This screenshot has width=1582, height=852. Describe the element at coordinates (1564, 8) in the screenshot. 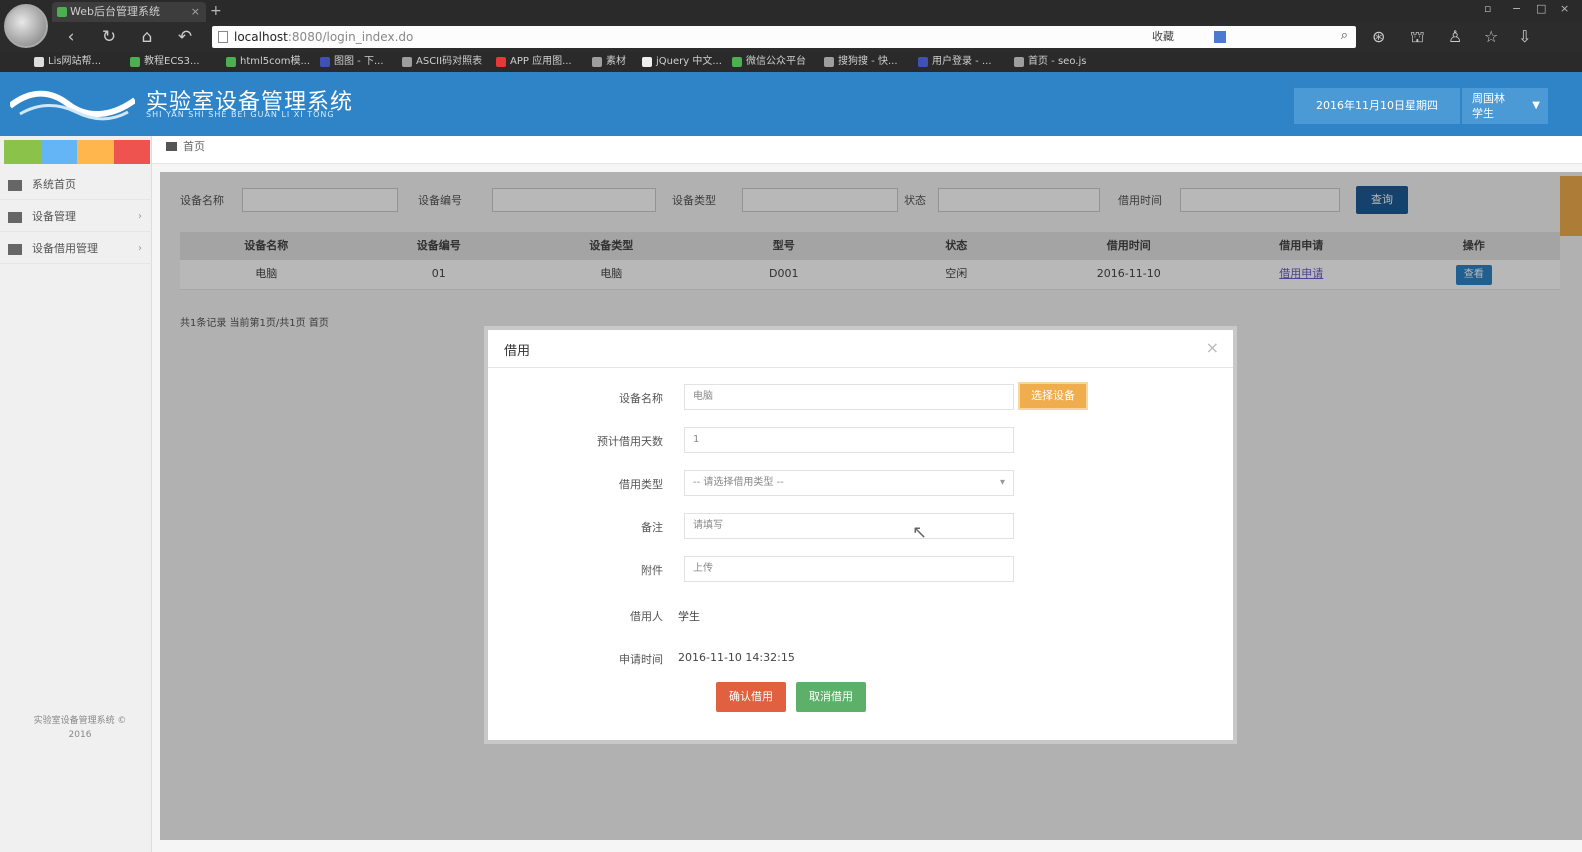

I see `window-close-icon: ×` at that location.